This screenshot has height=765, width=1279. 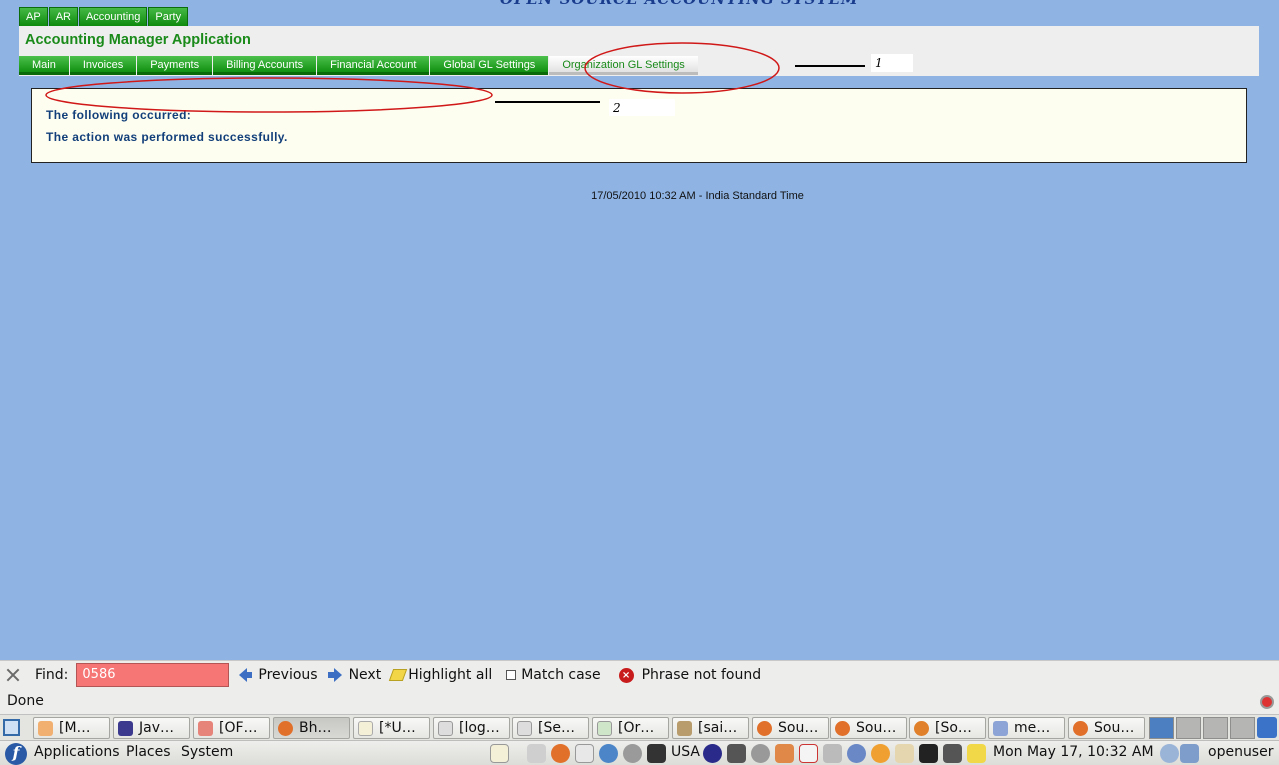 I want to click on network-icon, so click(x=608, y=753).